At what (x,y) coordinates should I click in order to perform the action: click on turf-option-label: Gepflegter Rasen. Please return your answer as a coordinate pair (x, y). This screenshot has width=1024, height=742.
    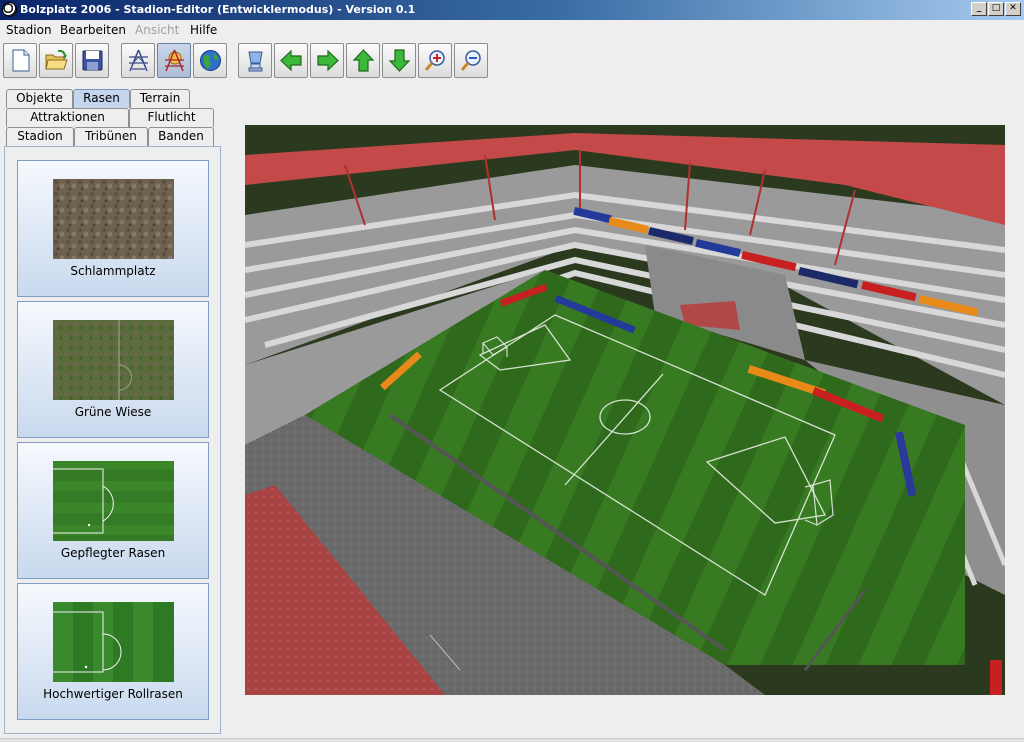
    Looking at the image, I should click on (113, 553).